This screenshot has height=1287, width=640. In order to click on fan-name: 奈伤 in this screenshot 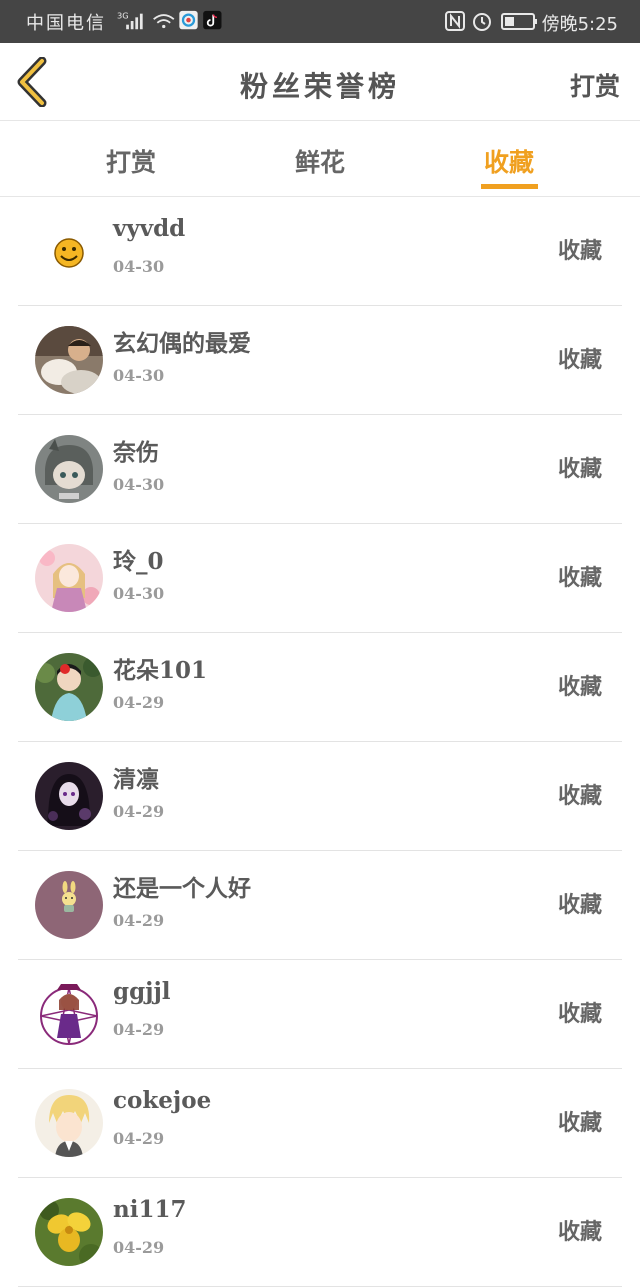, I will do `click(136, 452)`.